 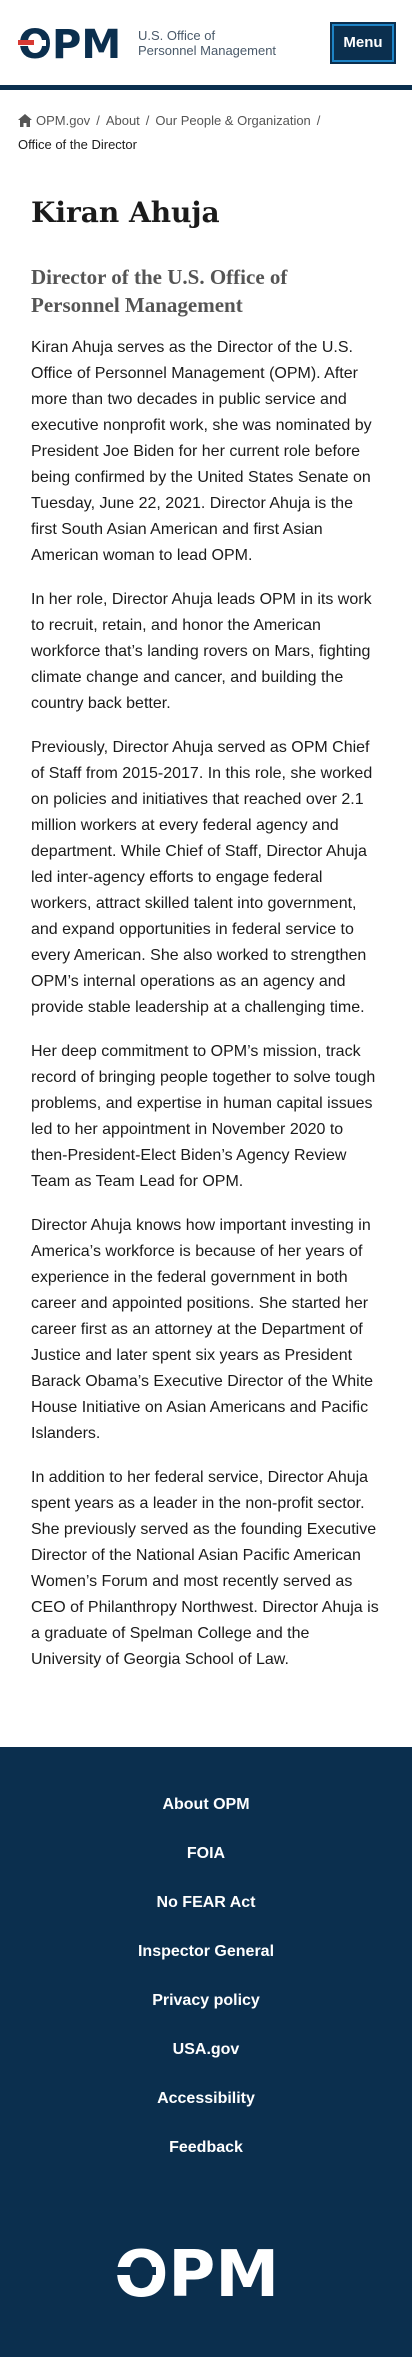 What do you see at coordinates (206, 1903) in the screenshot?
I see `footer-link-no-fear-act: No FEAR Act` at bounding box center [206, 1903].